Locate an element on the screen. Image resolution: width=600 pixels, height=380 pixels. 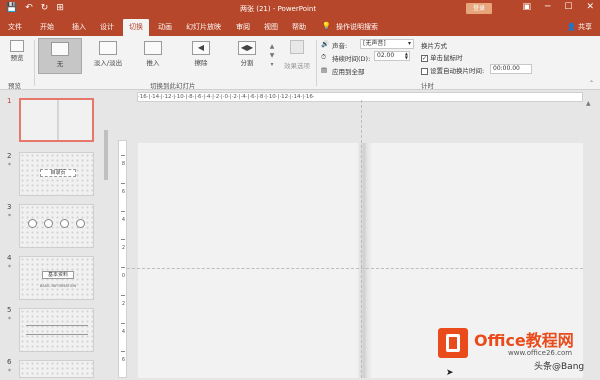
tab-insert: 插入 is located at coordinates (79, 27).